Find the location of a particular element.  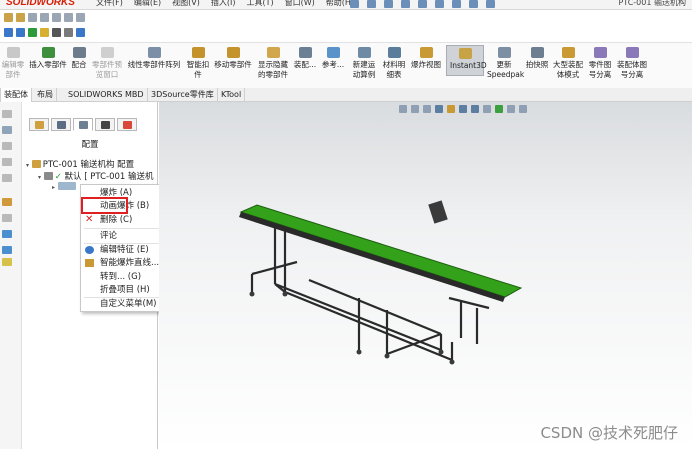

preview-window-icon is located at coordinates (107, 52).